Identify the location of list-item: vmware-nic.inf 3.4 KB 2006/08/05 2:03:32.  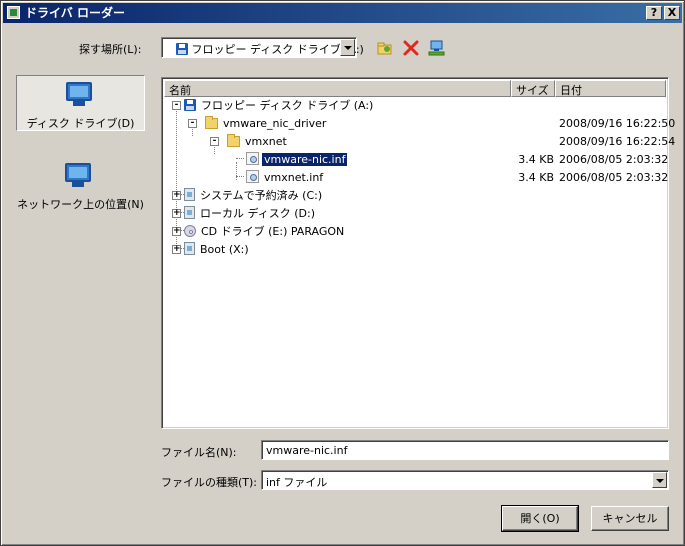
(415, 159).